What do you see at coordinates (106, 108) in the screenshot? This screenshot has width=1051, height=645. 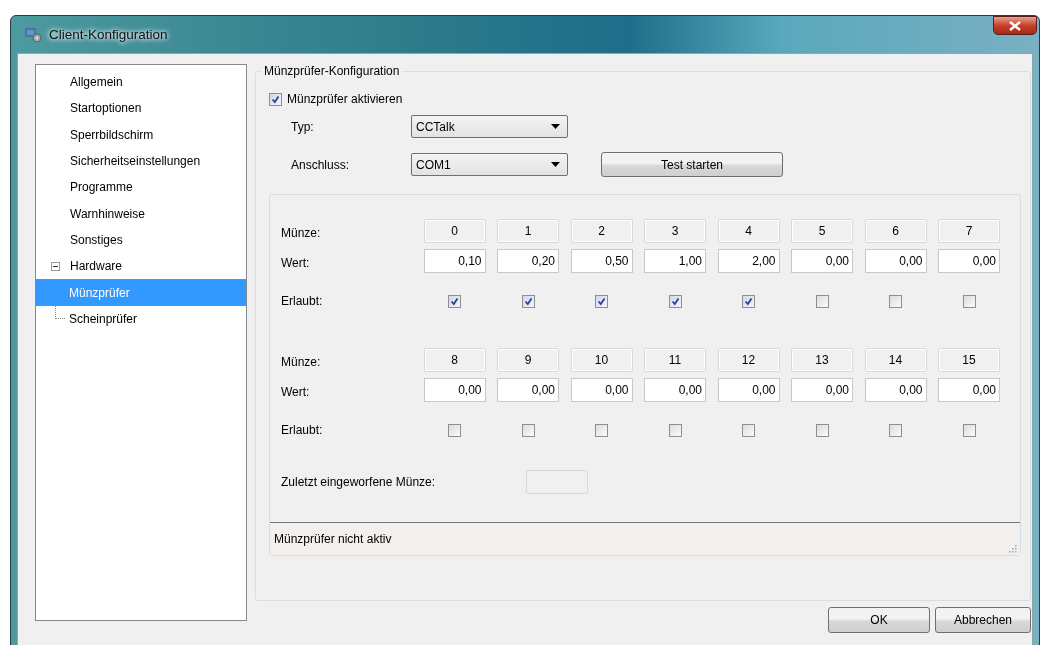 I see `tree-item: Startoptionen` at bounding box center [106, 108].